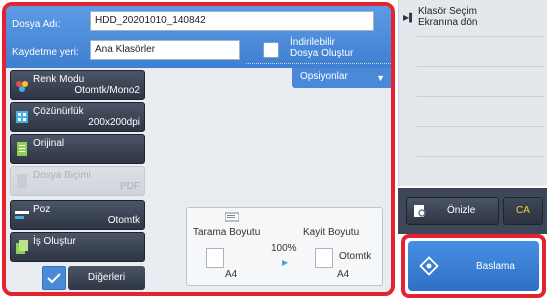  Describe the element at coordinates (165, 50) in the screenshot. I see `save-location-field: Ana Klasörler` at that location.